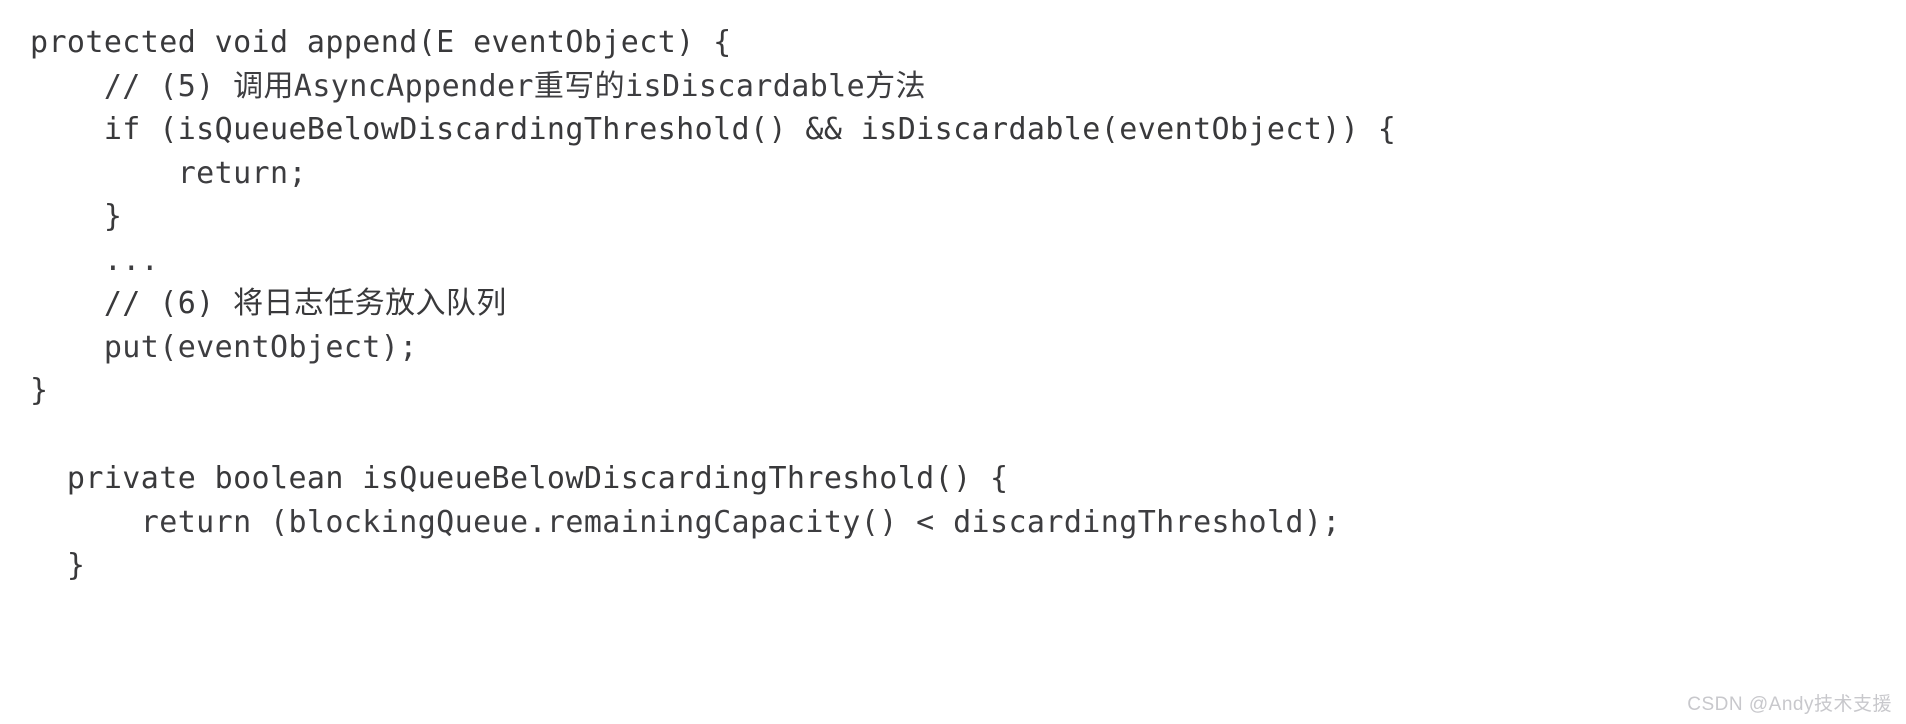 The image size is (1906, 724). I want to click on code-line: protected void append(E eventObject) {, so click(381, 42).